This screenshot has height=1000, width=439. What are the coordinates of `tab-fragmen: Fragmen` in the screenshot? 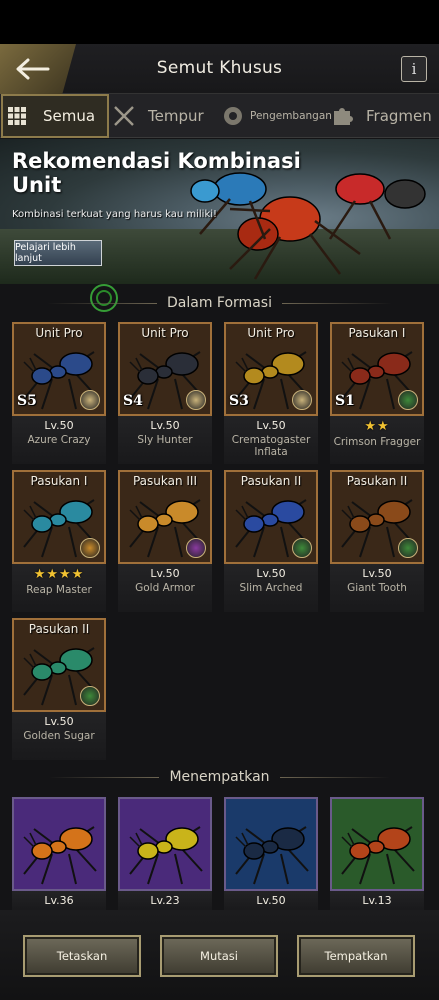 It's located at (385, 116).